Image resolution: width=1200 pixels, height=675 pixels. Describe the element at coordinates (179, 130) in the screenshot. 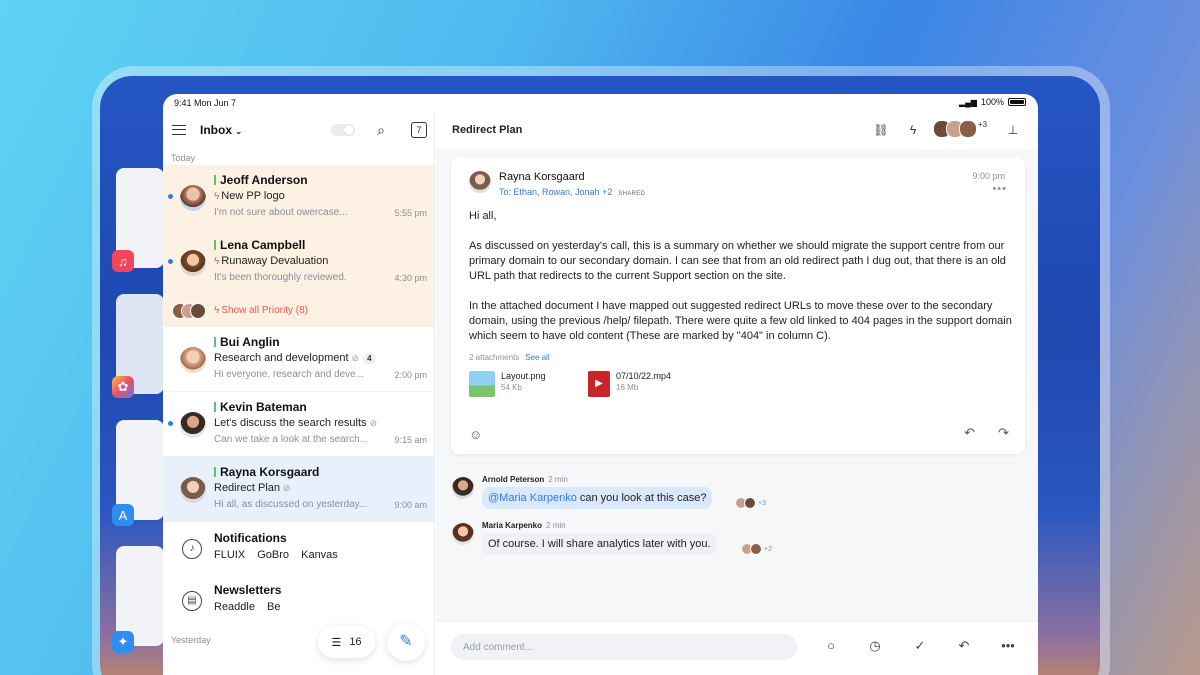

I see `menu-icon` at that location.